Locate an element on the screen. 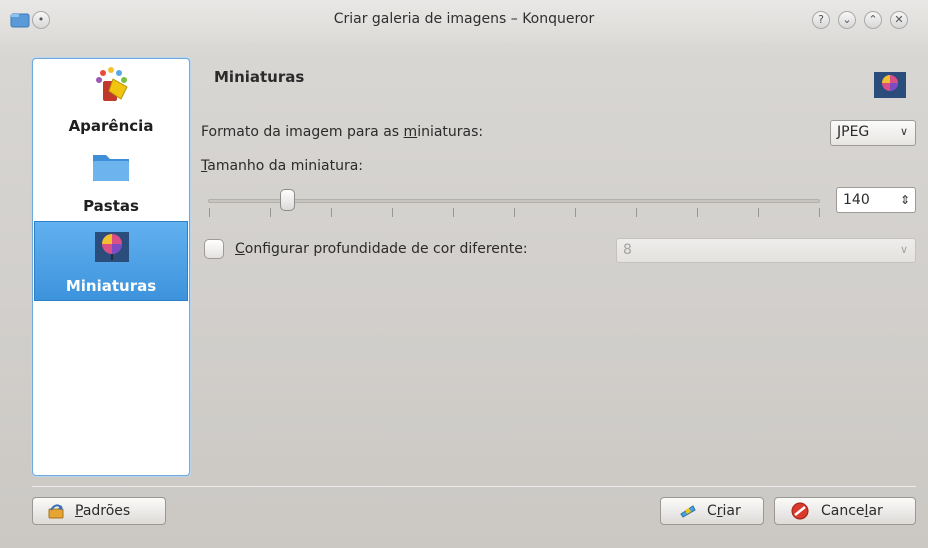 The width and height of the screenshot is (928, 548). create-button: Criar is located at coordinates (712, 511).